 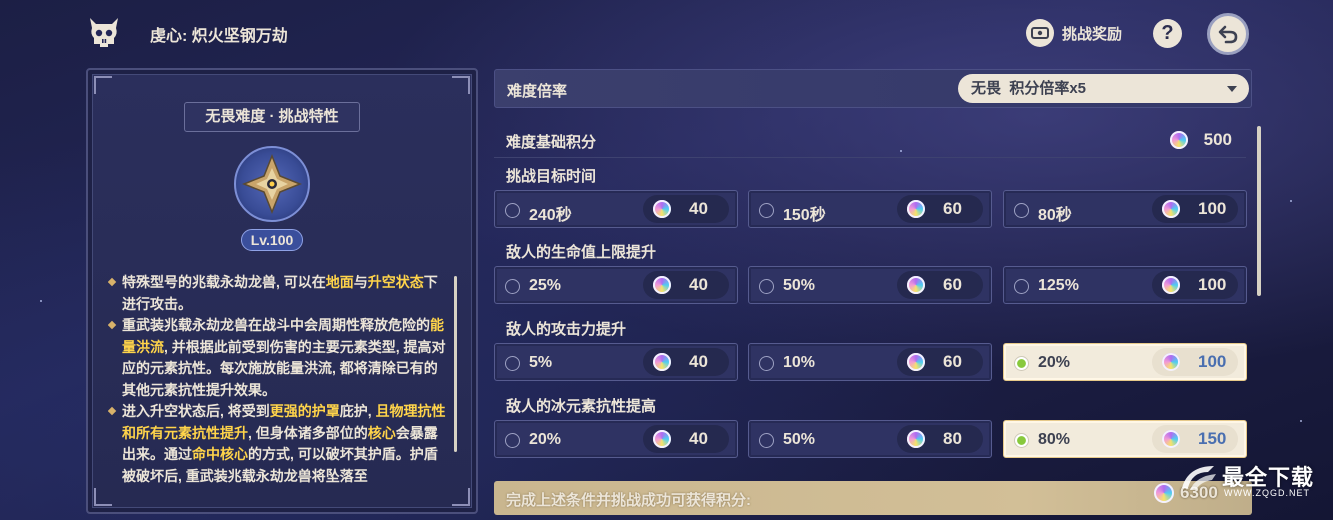 I want to click on condition-option: 25% 40, so click(x=616, y=285).